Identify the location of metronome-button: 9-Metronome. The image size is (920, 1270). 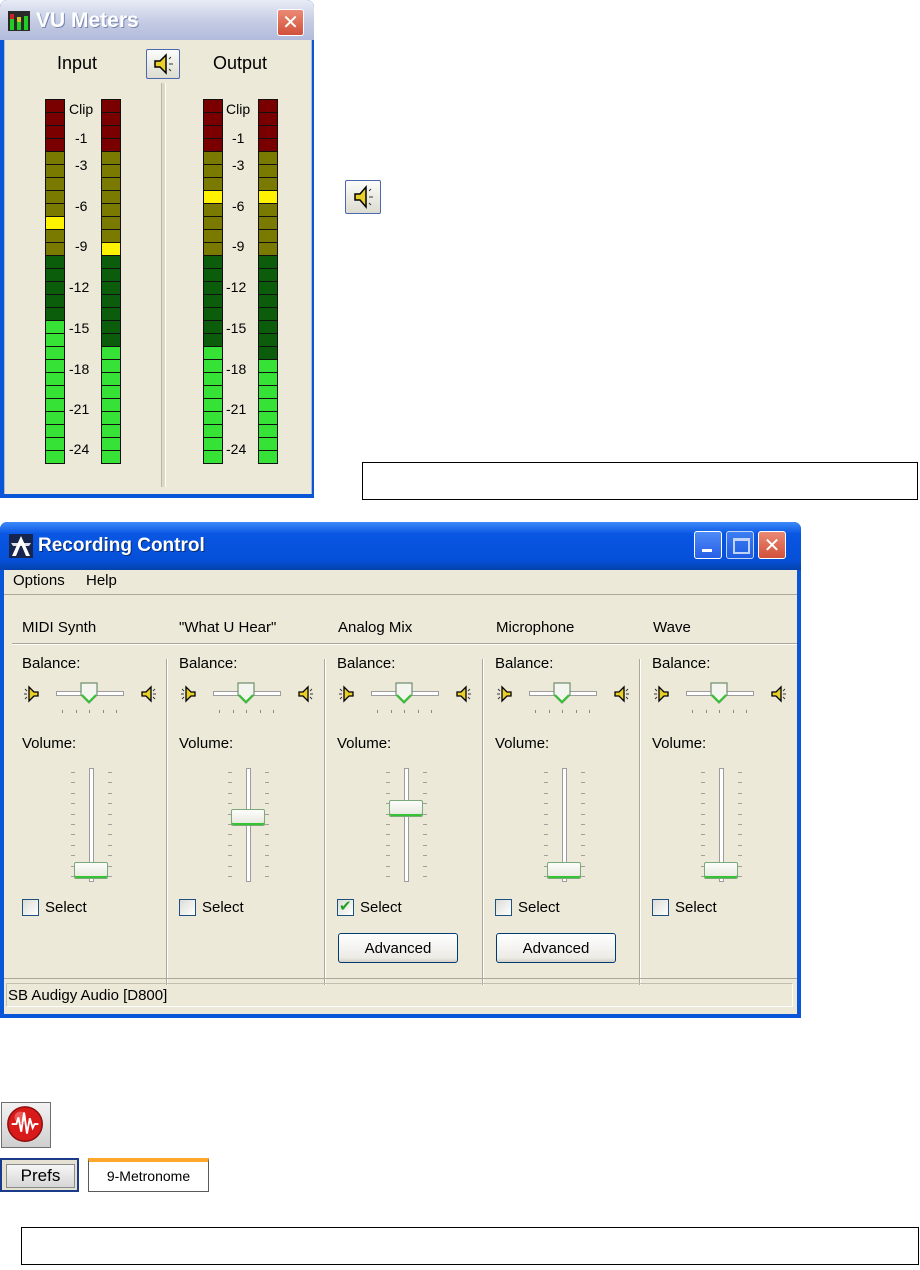
(148, 1175).